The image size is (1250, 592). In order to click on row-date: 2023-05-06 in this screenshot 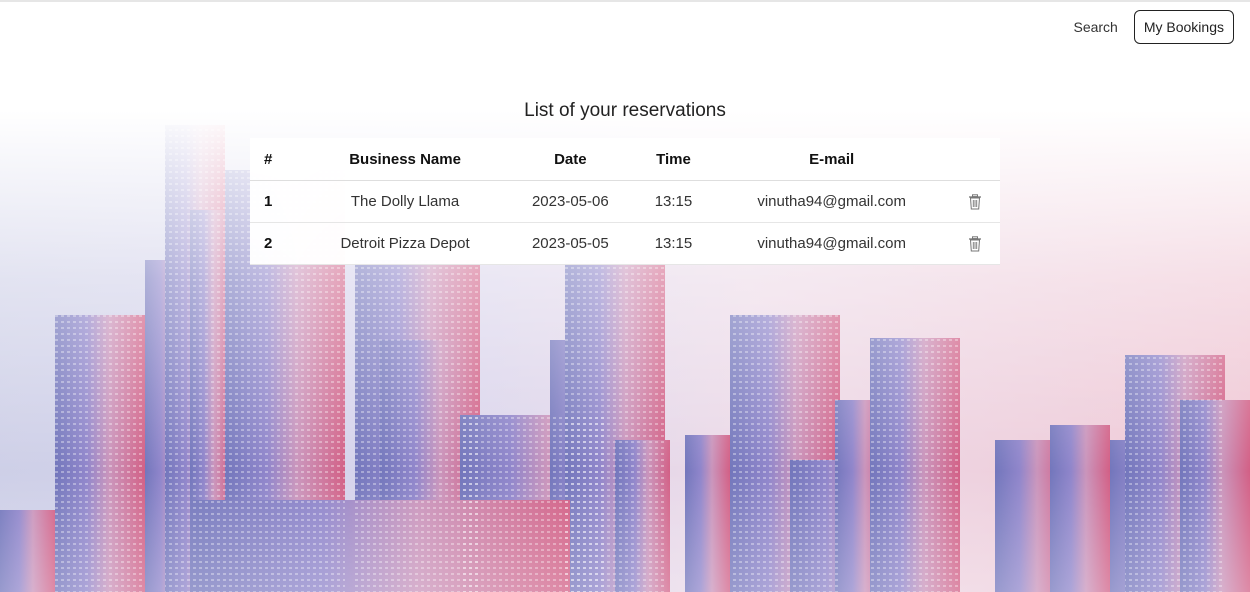, I will do `click(570, 201)`.